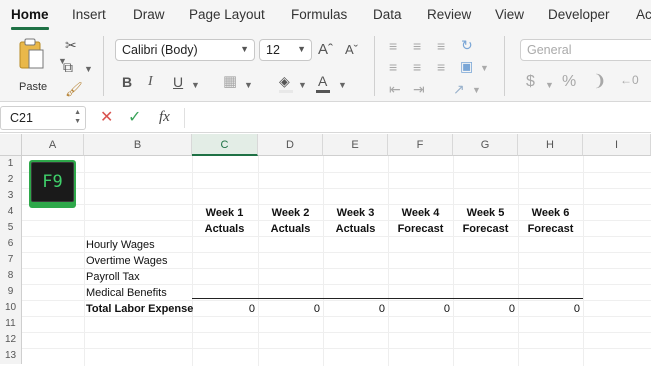  Describe the element at coordinates (33, 87) in the screenshot. I see `paste-label: Paste` at that location.